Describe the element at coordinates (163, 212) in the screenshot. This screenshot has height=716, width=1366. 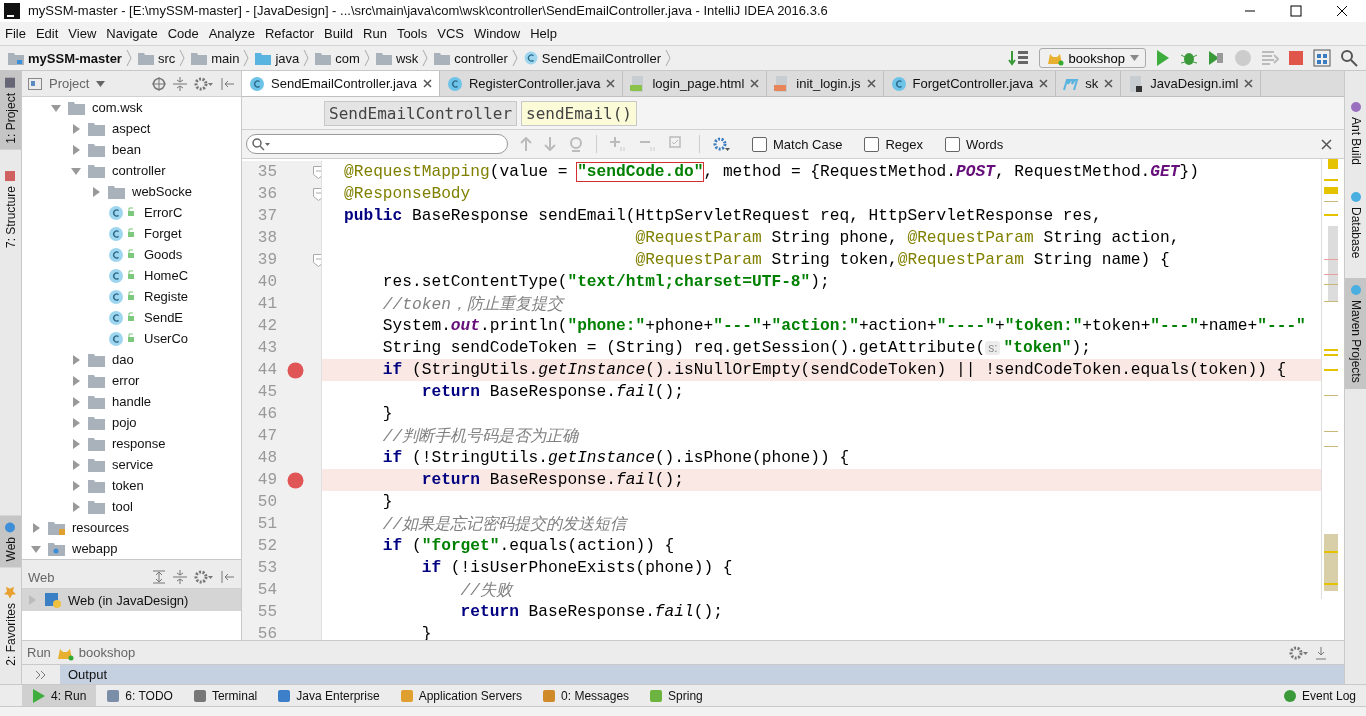
I see `tree-item: ErrorC` at that location.